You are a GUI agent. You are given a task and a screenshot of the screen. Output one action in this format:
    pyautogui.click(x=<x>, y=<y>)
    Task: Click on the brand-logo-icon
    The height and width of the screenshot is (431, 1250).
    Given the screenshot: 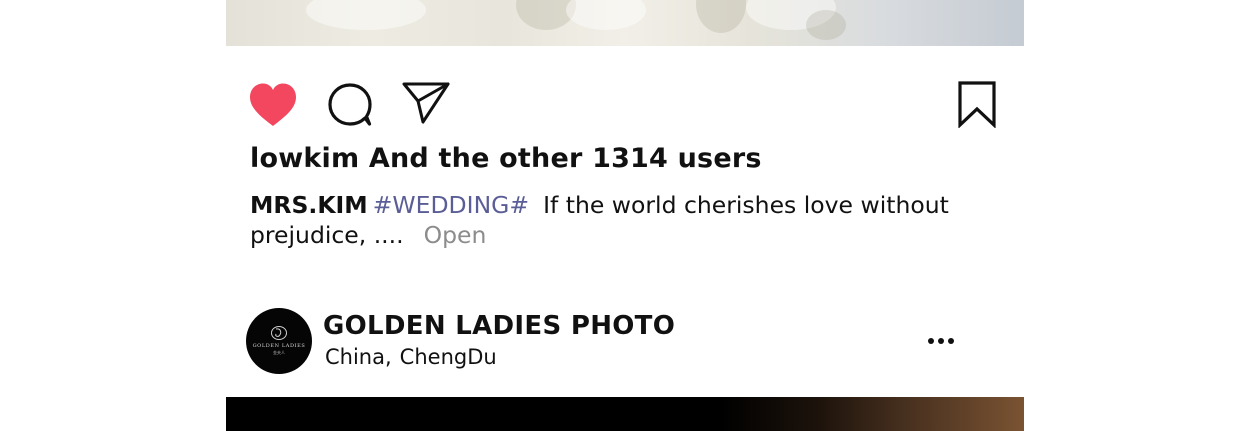 What is the action you would take?
    pyautogui.click(x=279, y=333)
    